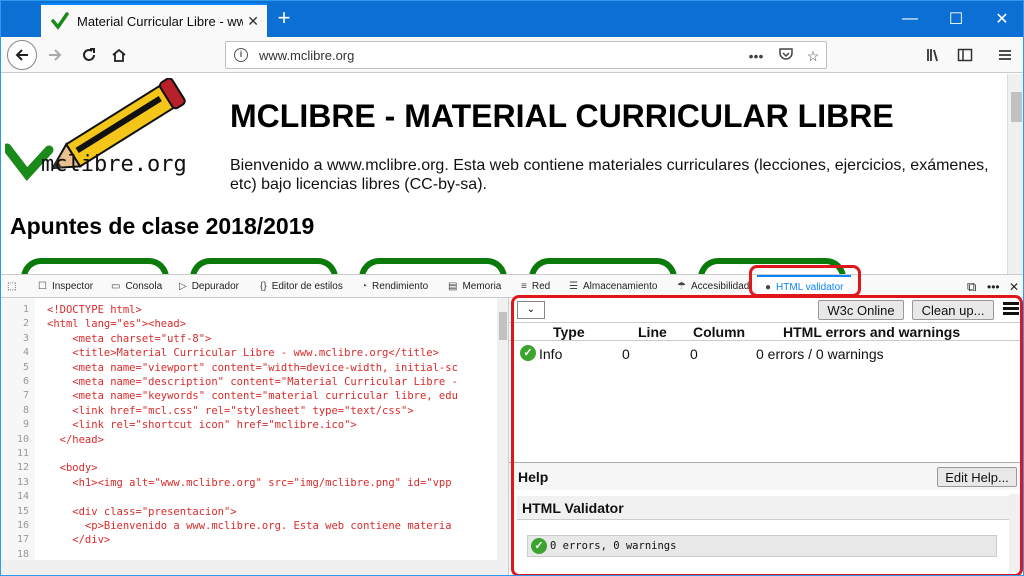 The width and height of the screenshot is (1024, 576). I want to click on line-number: 3, so click(25, 338).